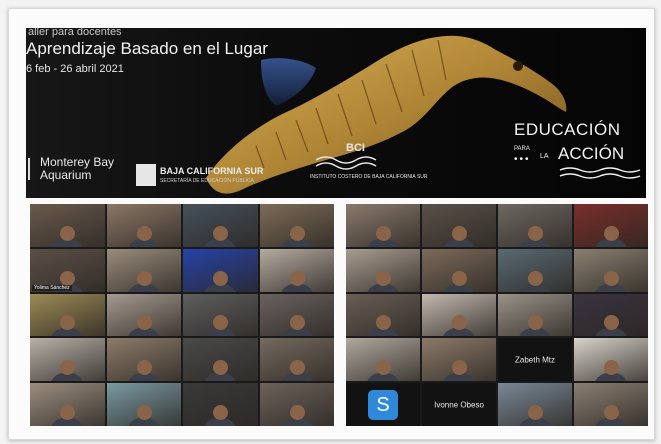  What do you see at coordinates (591, 153) in the screenshot?
I see `edu-logo-accion: ACCIÓN` at bounding box center [591, 153].